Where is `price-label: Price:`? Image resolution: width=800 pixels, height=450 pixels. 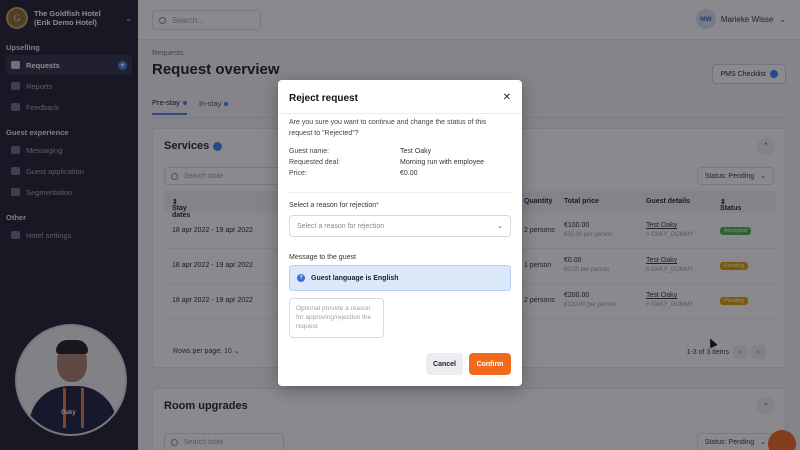 price-label: Price: is located at coordinates (298, 173).